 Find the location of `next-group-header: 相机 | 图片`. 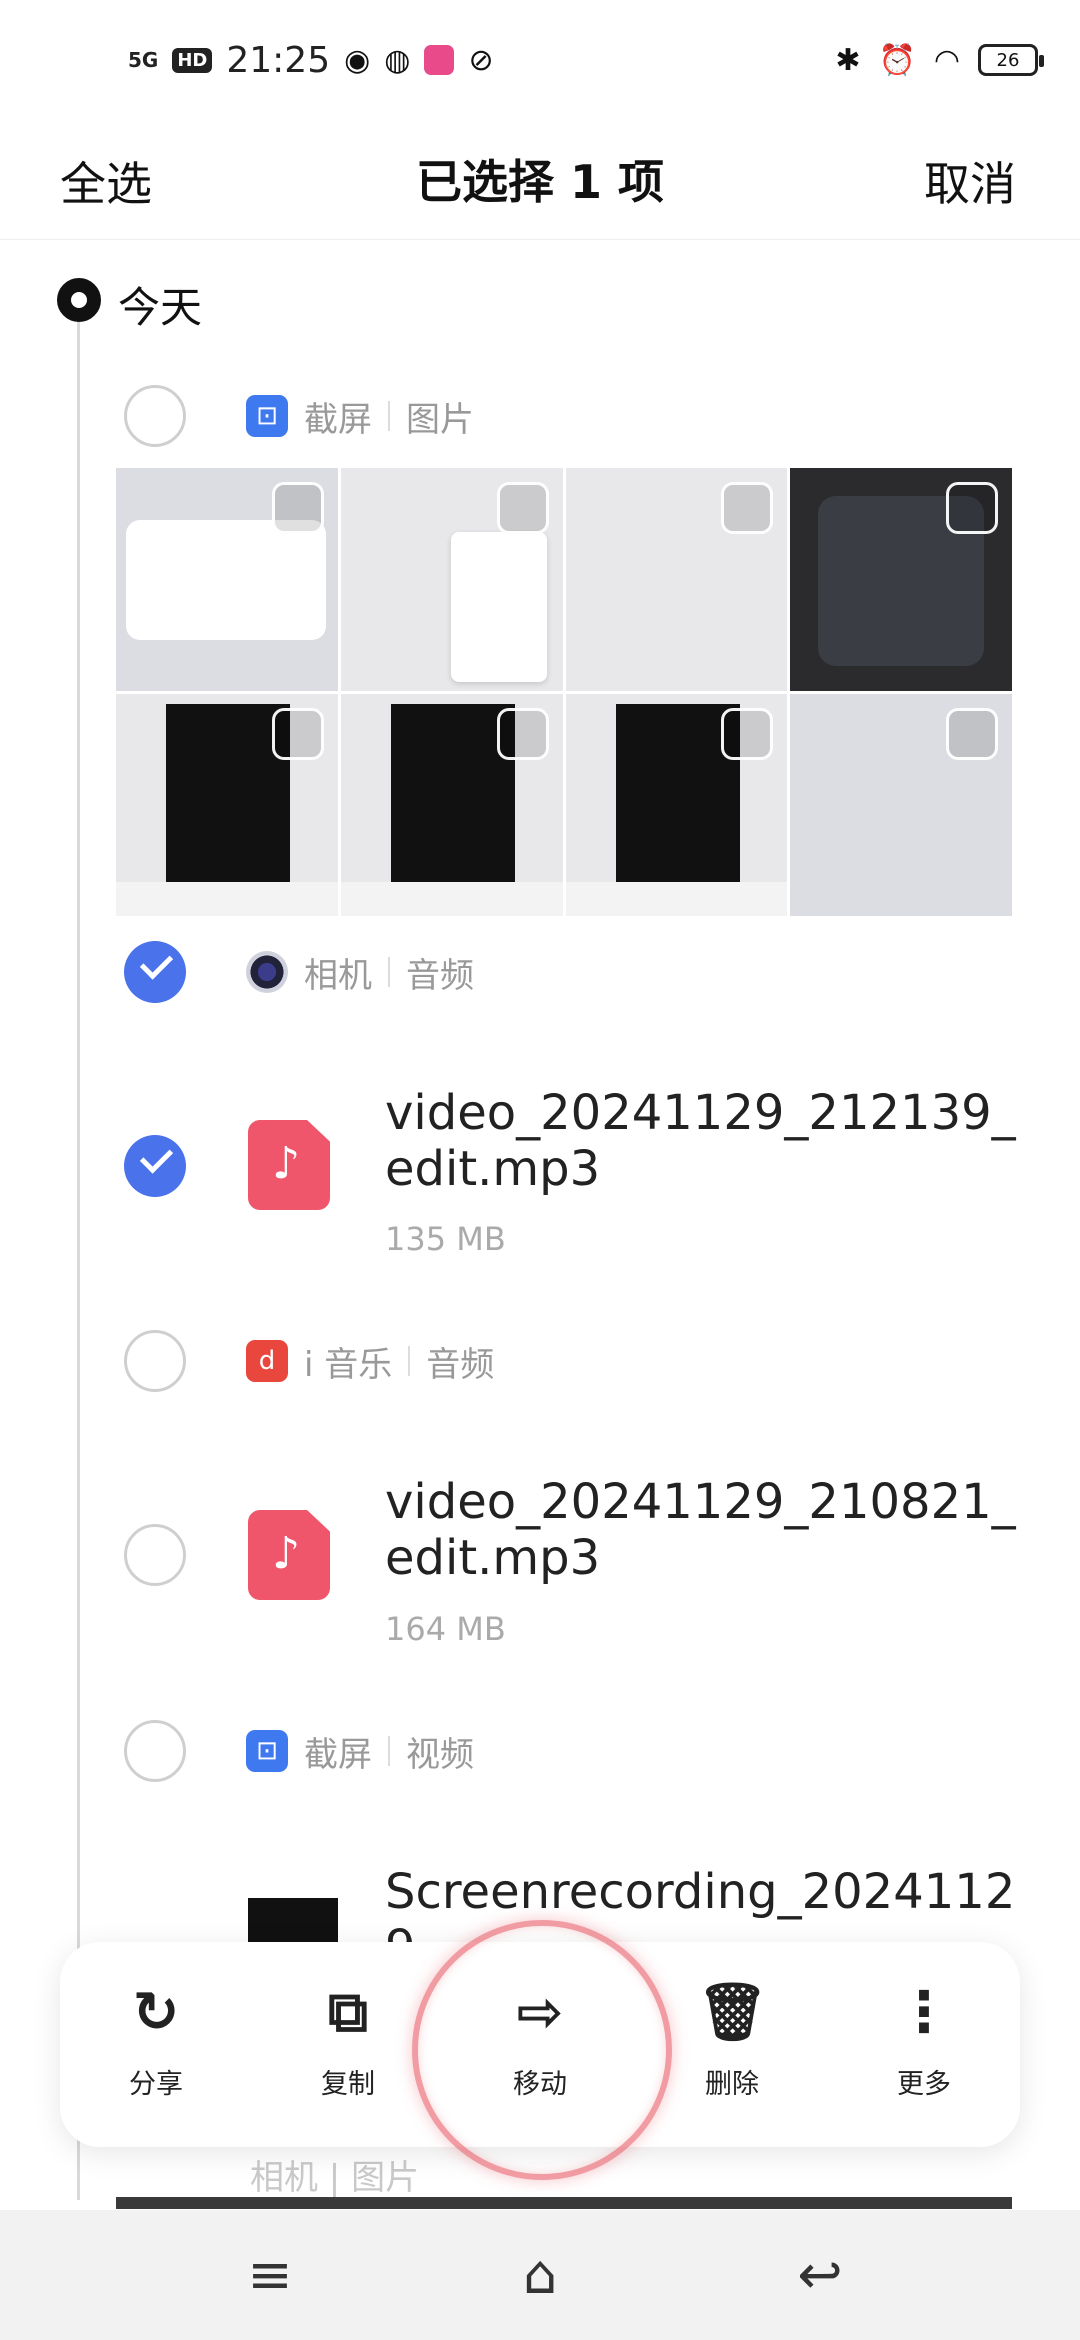

next-group-header: 相机 | 图片 is located at coordinates (335, 2178).